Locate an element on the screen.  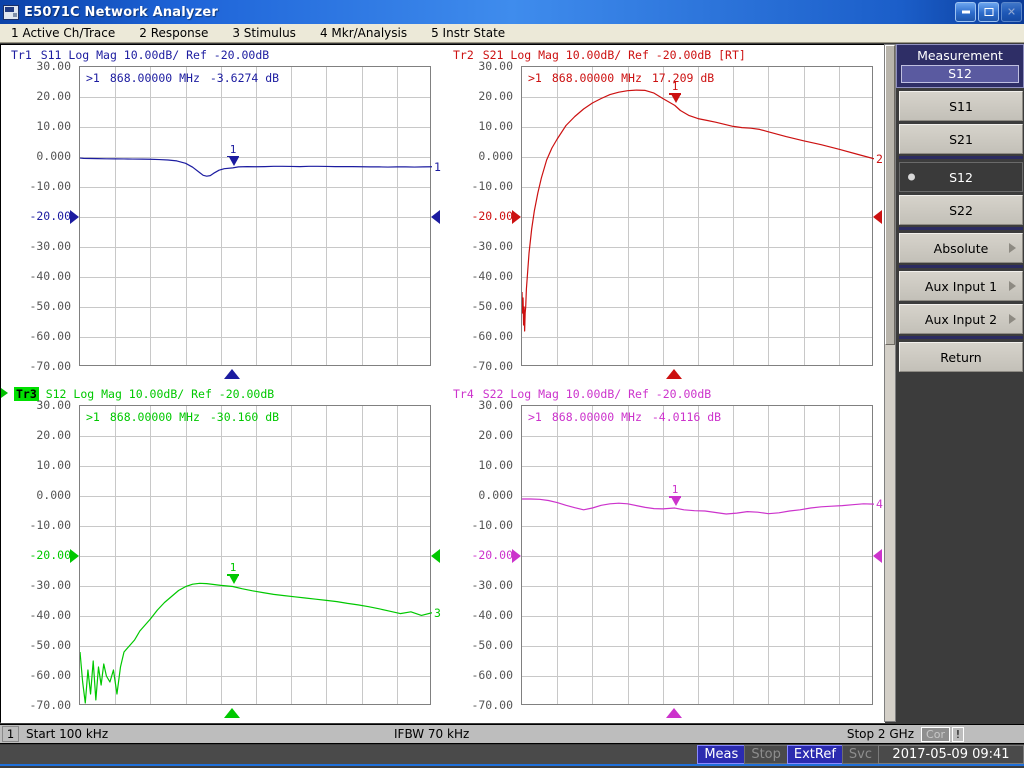
marker-1-tr3: 1 is located at coordinates (233, 574).